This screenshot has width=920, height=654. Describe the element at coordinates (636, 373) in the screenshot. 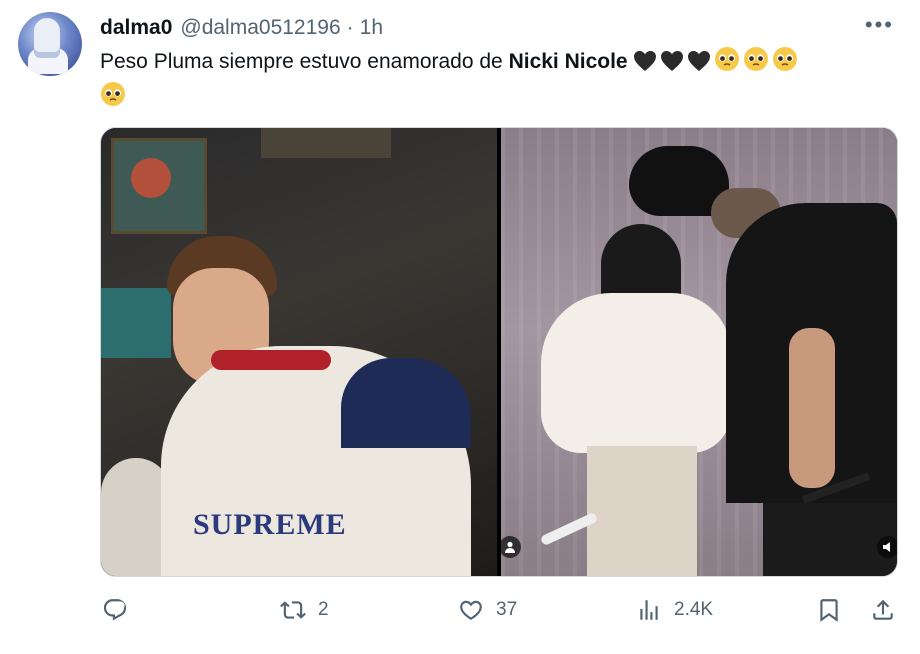

I see `white-jacket` at that location.